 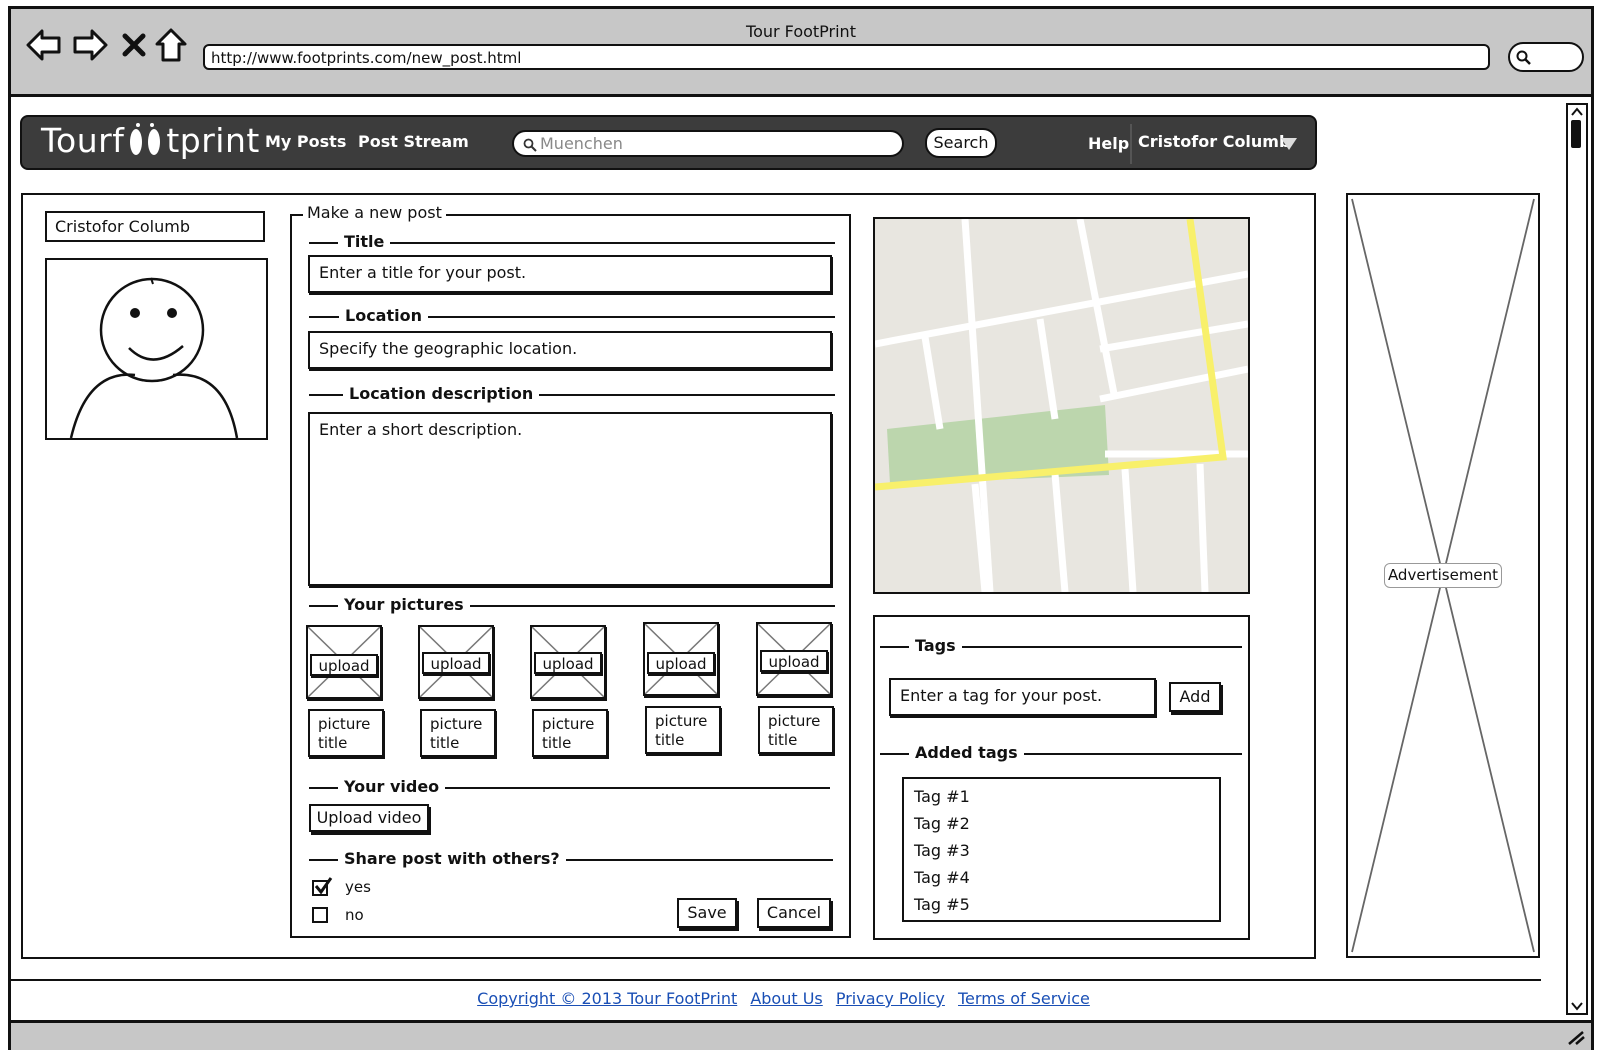 What do you see at coordinates (1214, 141) in the screenshot?
I see `user-menu-label: Cristofor Columb` at bounding box center [1214, 141].